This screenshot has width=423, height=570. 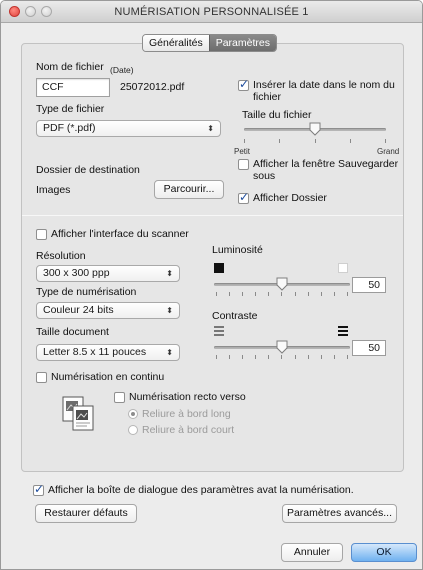 I want to click on title-bar: NUMÉRISATION PERSONNALISÉE 1, so click(x=211, y=12).